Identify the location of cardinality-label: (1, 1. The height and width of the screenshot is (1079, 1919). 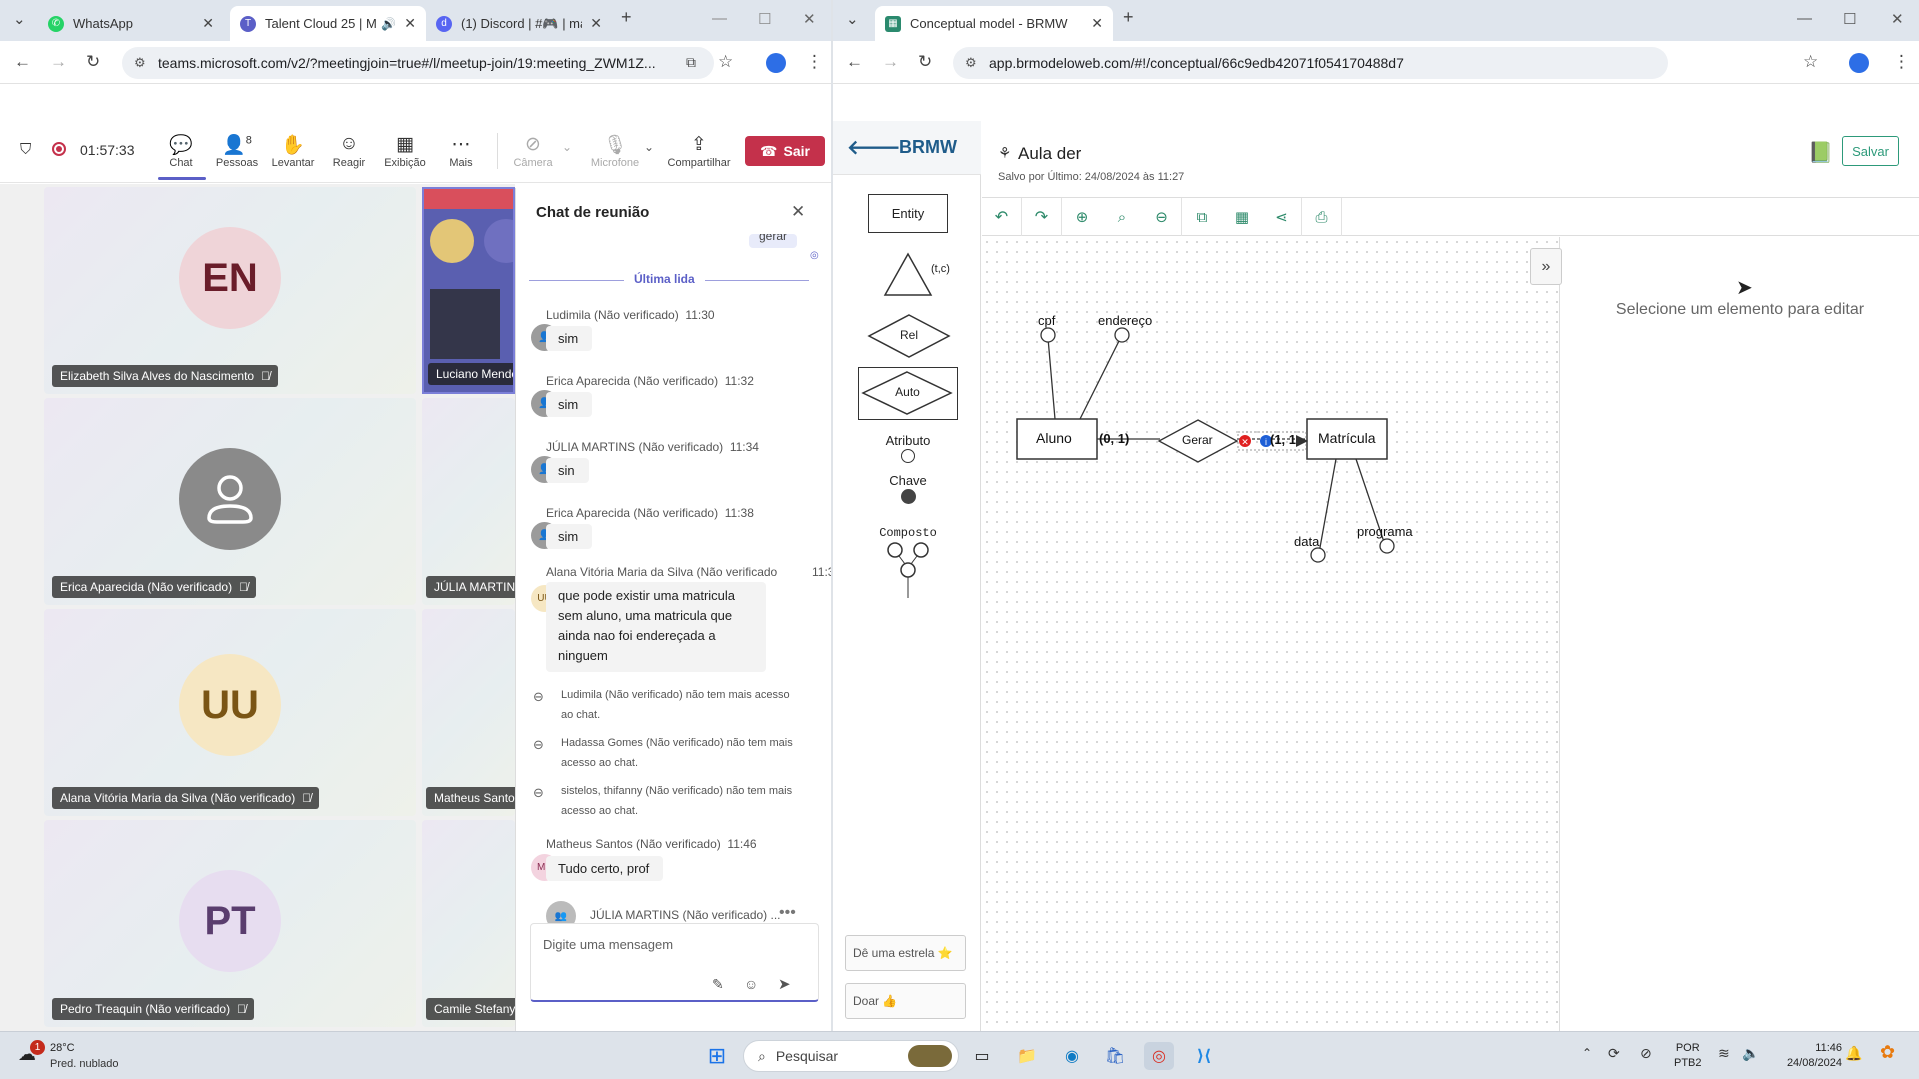
(1283, 439).